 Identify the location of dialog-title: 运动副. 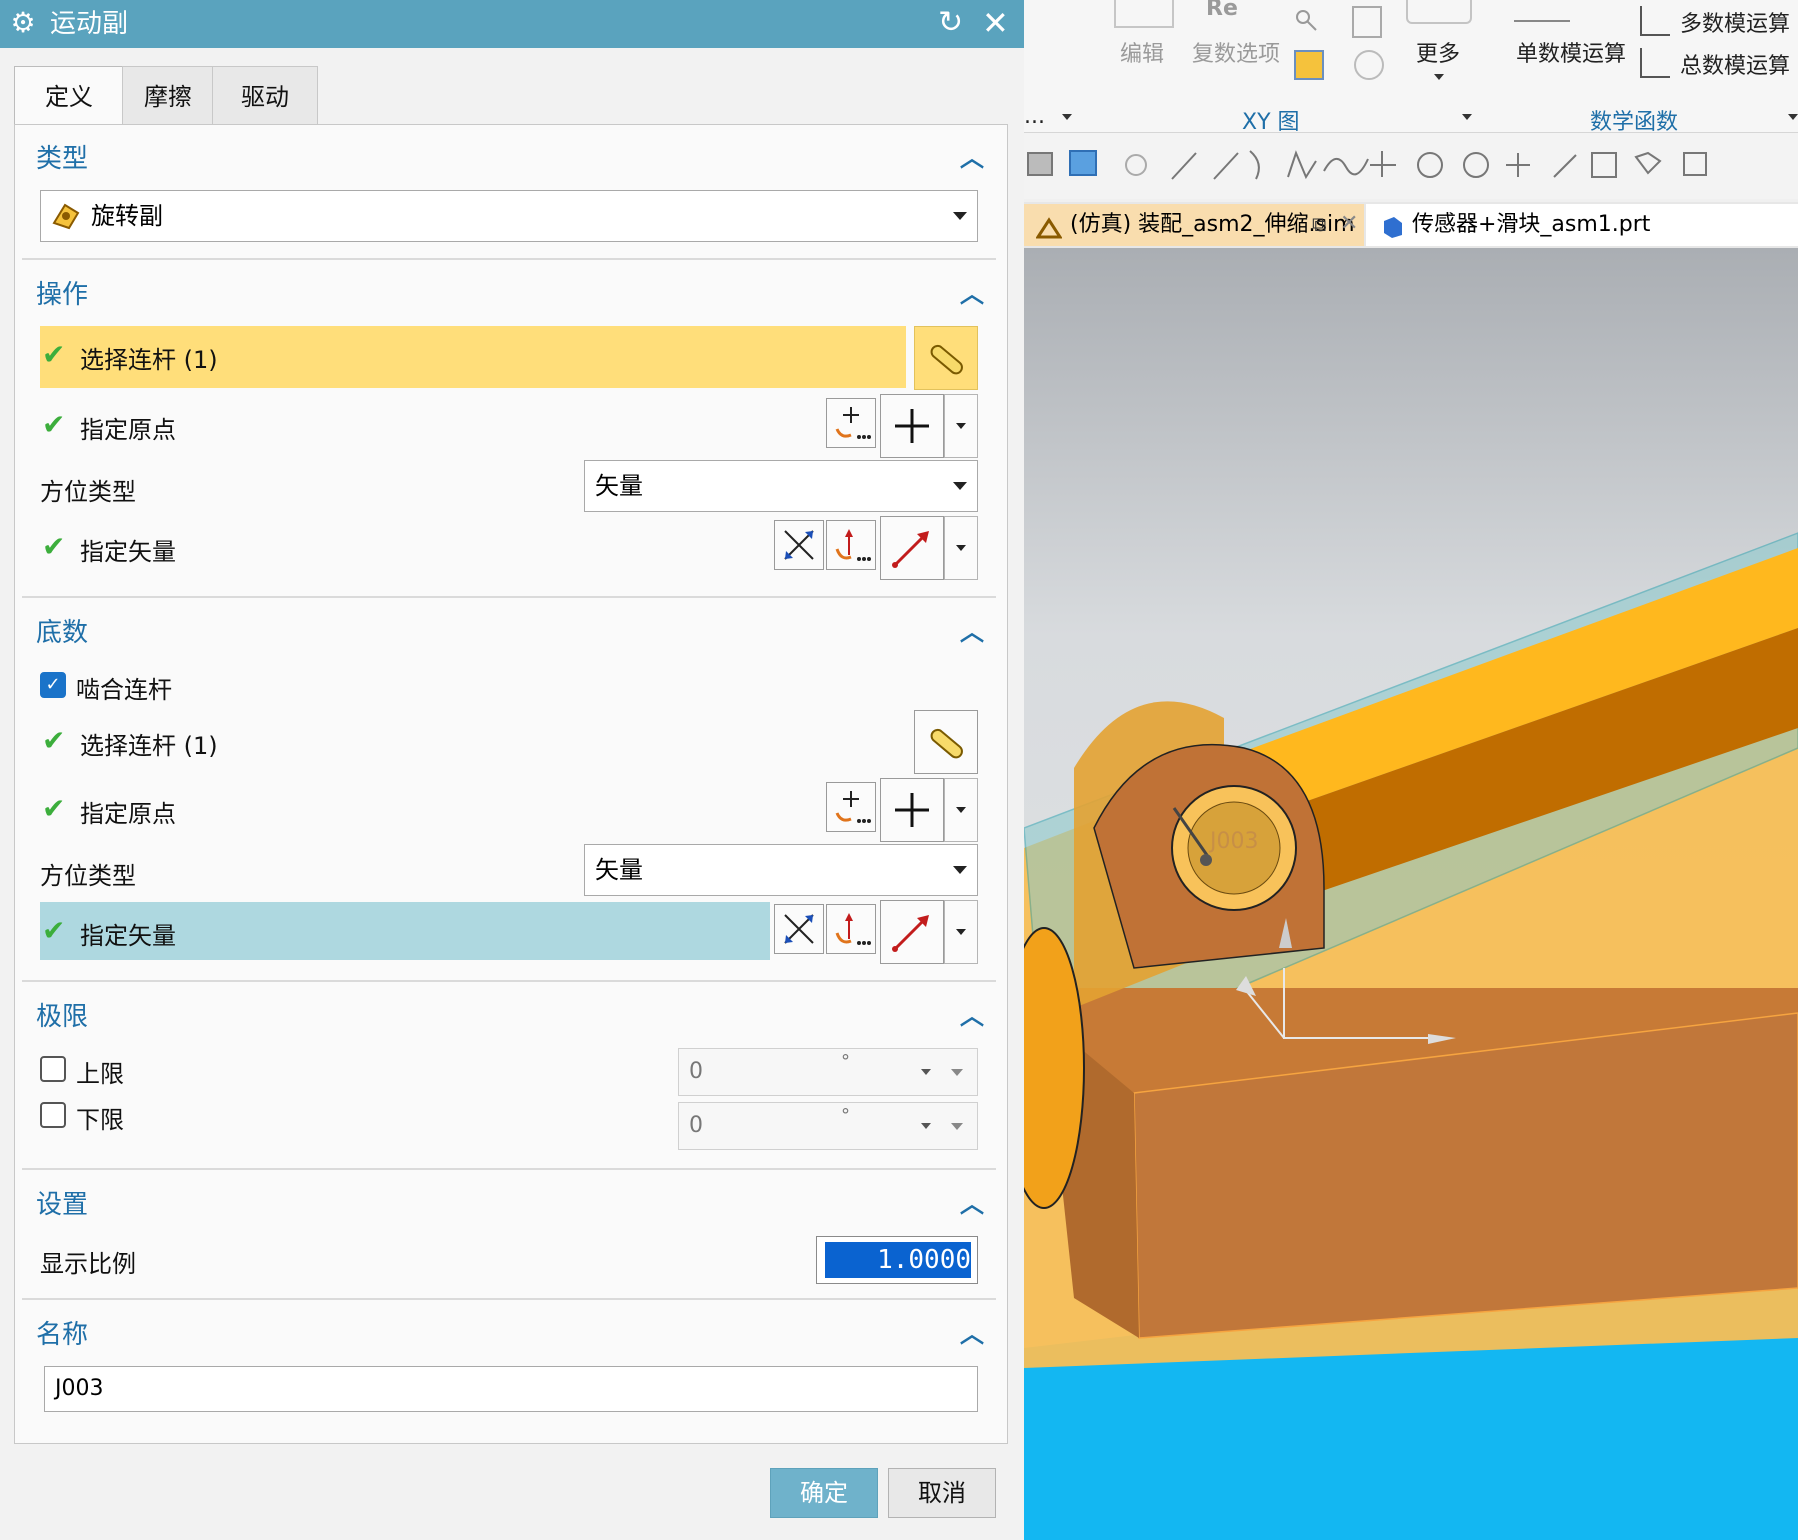
(89, 24).